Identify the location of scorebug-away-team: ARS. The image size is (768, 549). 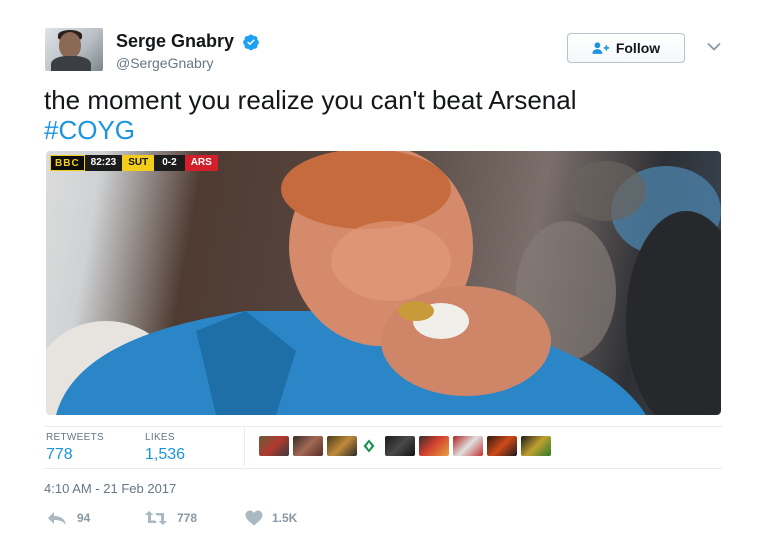
(201, 163).